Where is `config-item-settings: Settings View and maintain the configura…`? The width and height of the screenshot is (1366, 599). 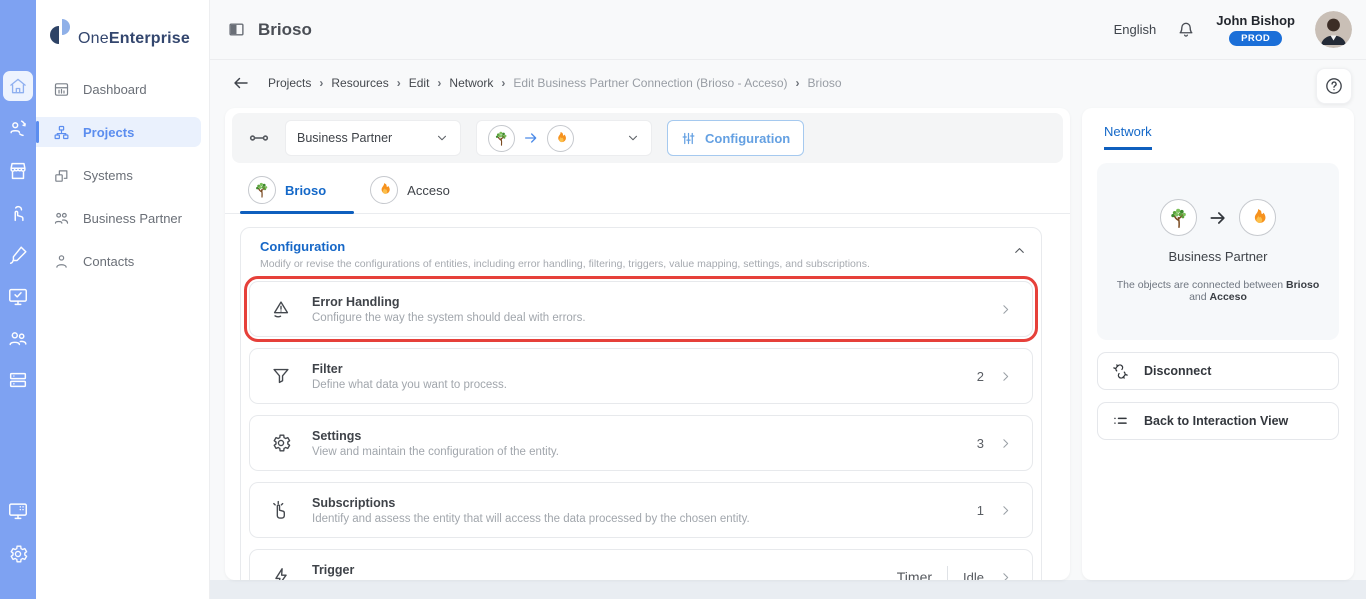
config-item-settings: Settings View and maintain the configura… is located at coordinates (641, 443).